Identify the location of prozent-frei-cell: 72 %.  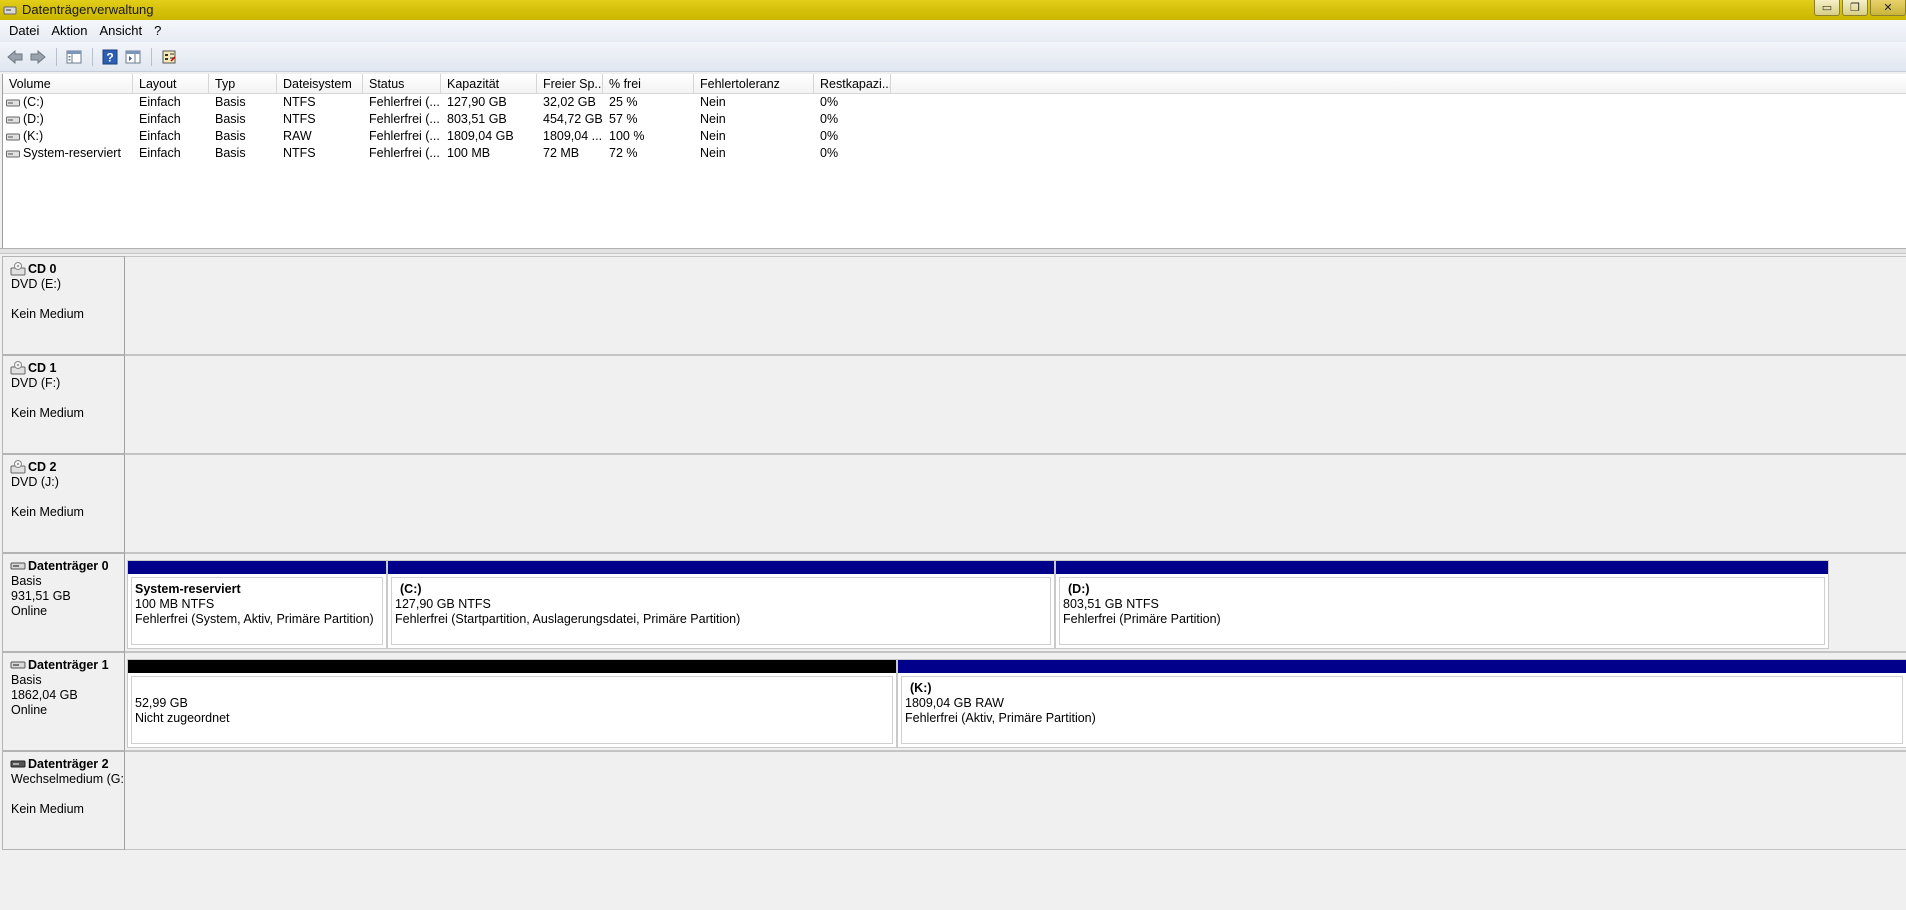
(623, 153).